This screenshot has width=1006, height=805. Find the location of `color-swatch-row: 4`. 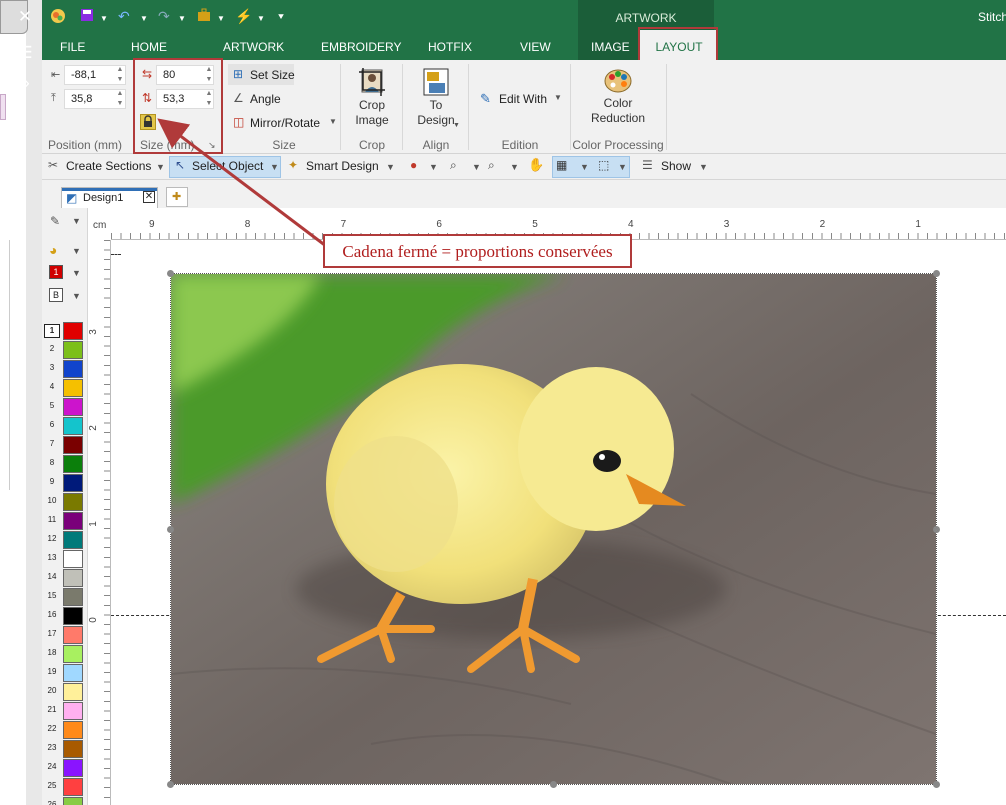

color-swatch-row: 4 is located at coordinates (64, 387).